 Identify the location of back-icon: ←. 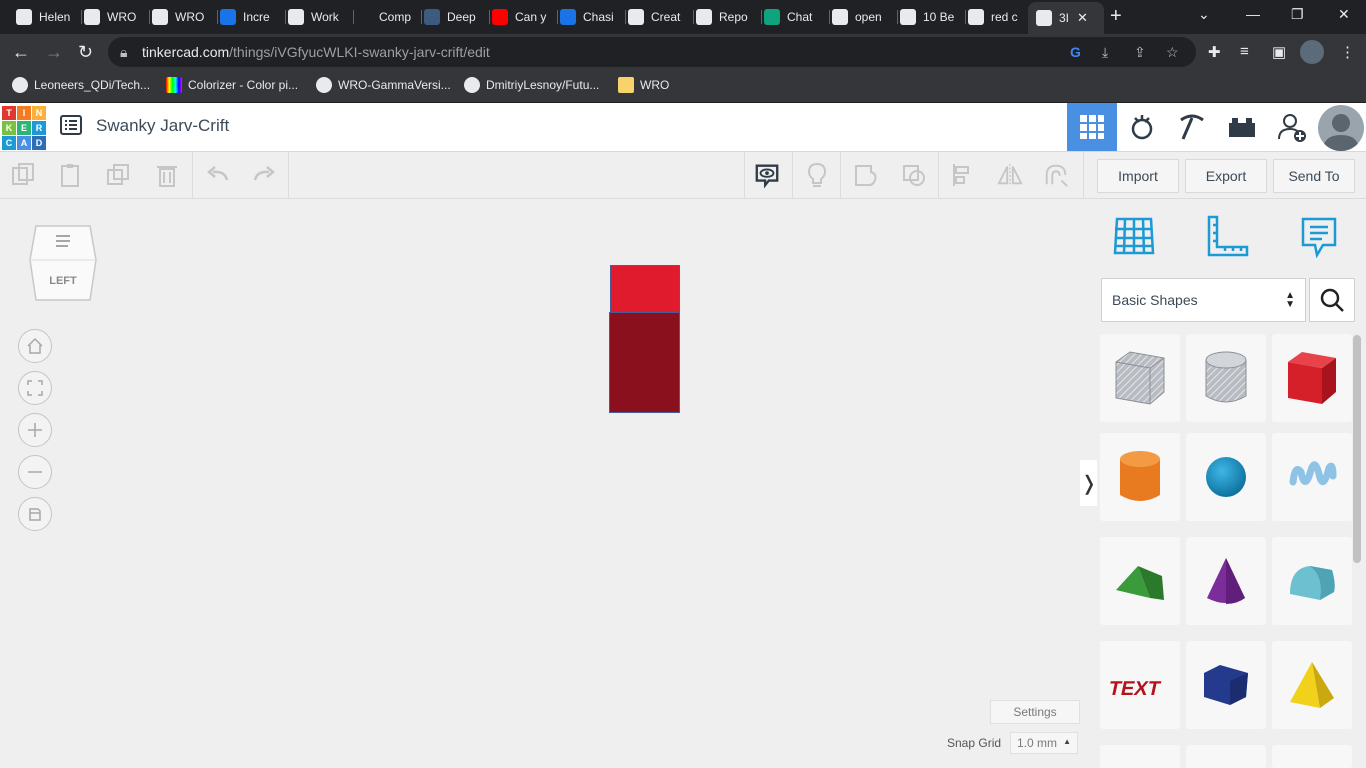
(21, 52).